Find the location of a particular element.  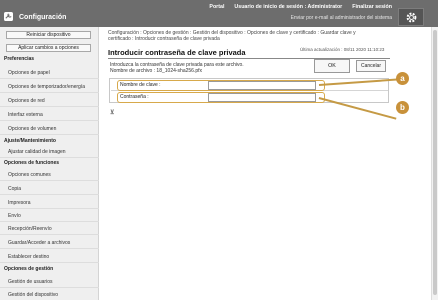

sidebar-item-destination: Establecer destino is located at coordinates (49, 257).